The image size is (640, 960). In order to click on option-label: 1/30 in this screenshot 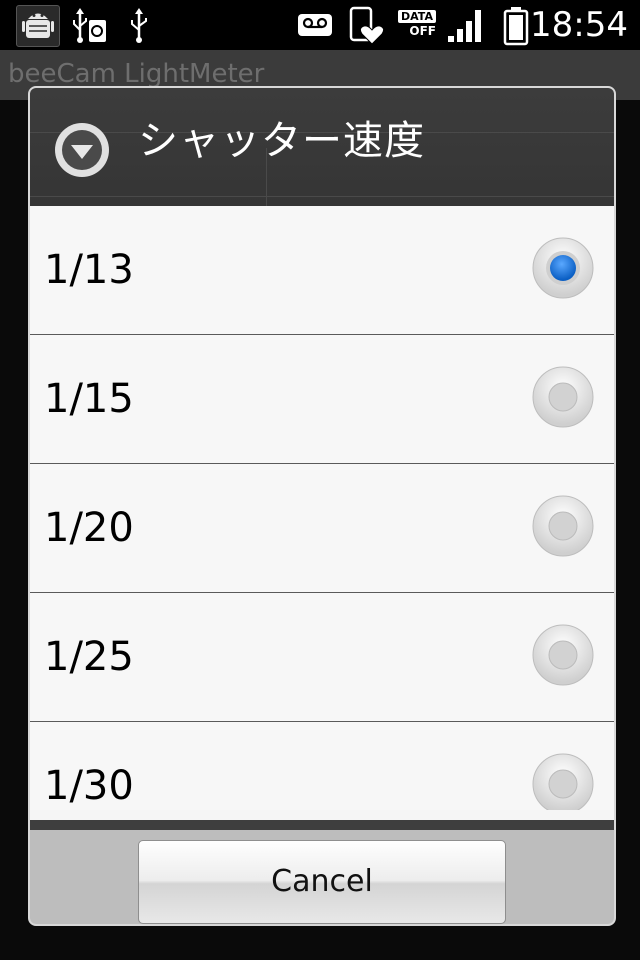, I will do `click(89, 786)`.